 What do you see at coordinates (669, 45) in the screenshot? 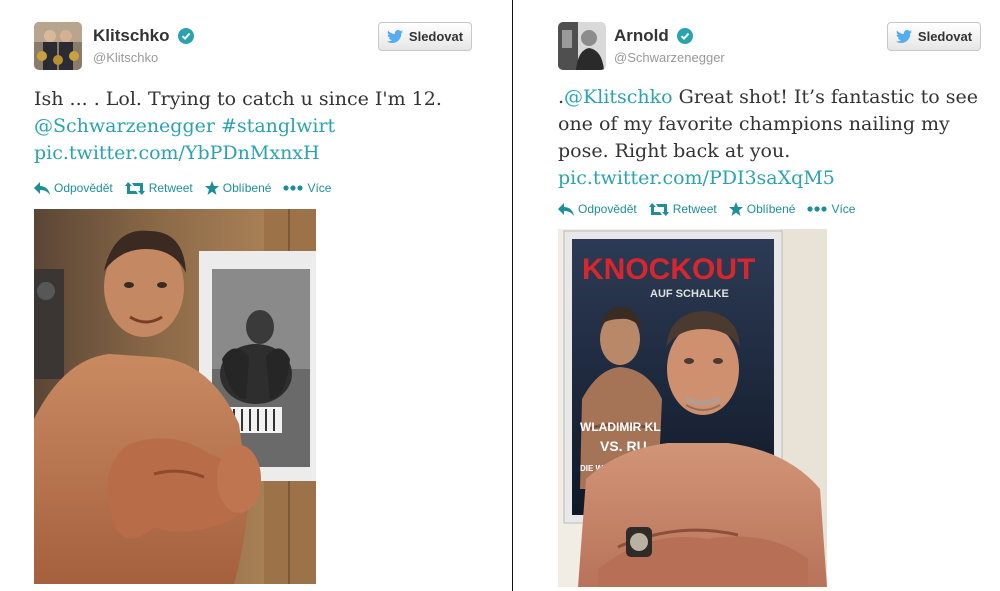
I see `user-name-block: Arnold @Schwarzenegger` at bounding box center [669, 45].